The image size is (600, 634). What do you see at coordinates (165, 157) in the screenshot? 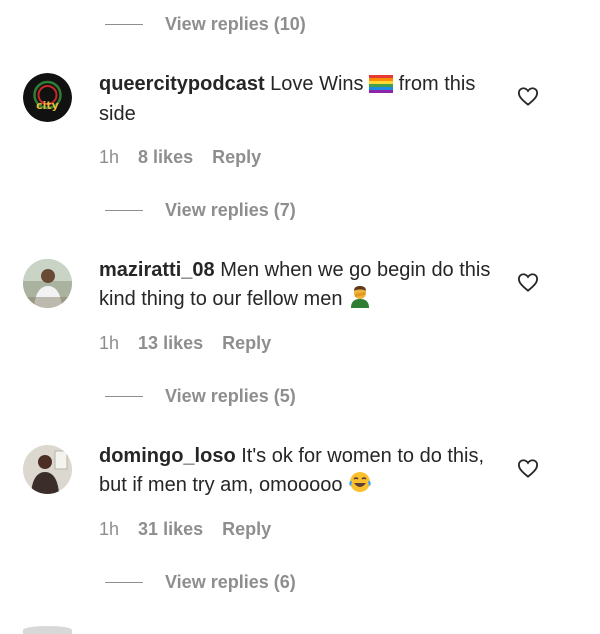
I see `comment-likes: 8 likes` at bounding box center [165, 157].